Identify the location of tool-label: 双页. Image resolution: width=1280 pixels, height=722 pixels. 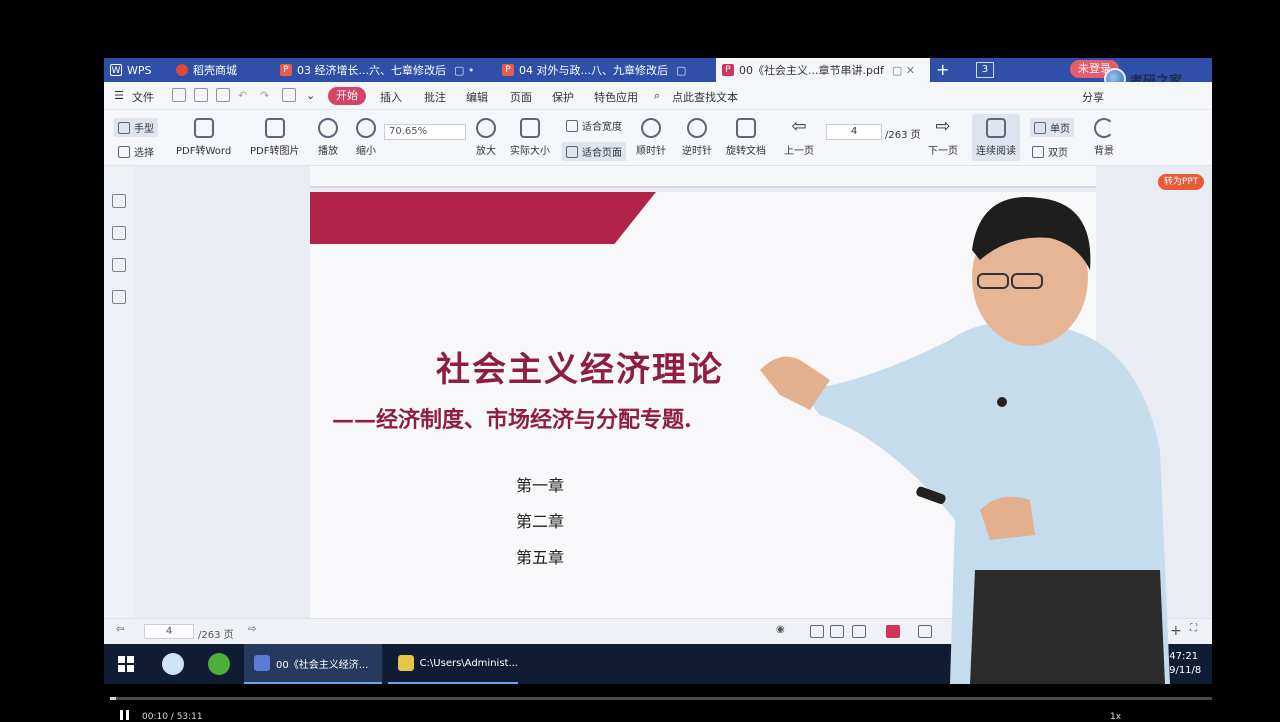
(1058, 153).